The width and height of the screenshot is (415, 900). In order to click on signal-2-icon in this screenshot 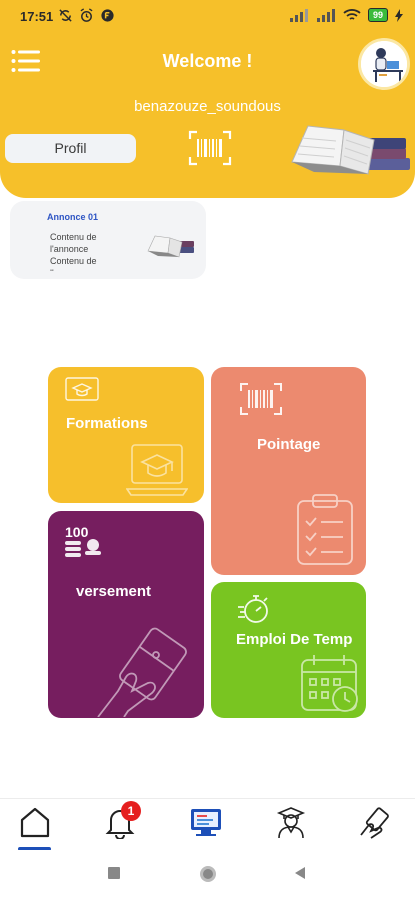, I will do `click(325, 15)`.